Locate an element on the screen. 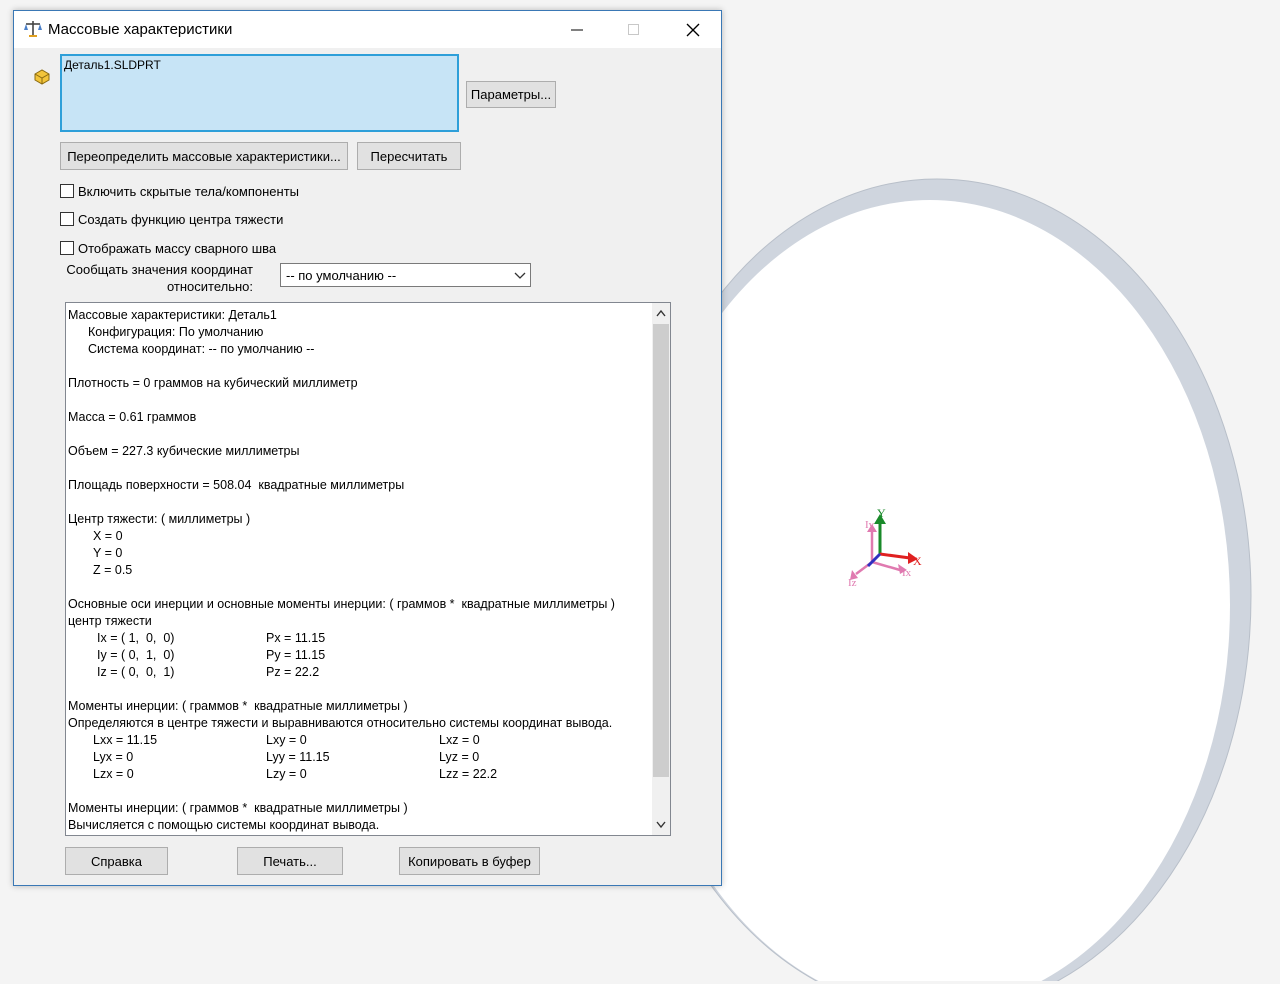  show-weld-mass-row: Отображать массу сварного шва is located at coordinates (168, 248).